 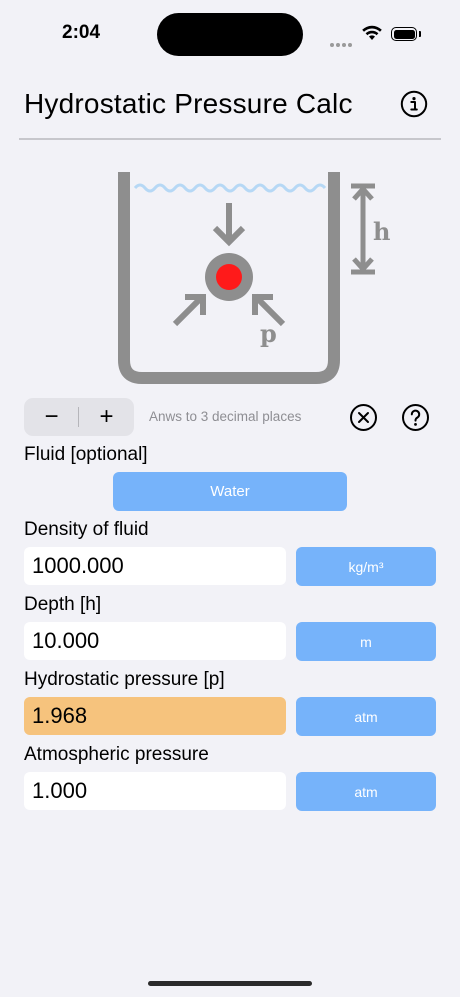 I want to click on fluid-select-button: Water, so click(x=230, y=491).